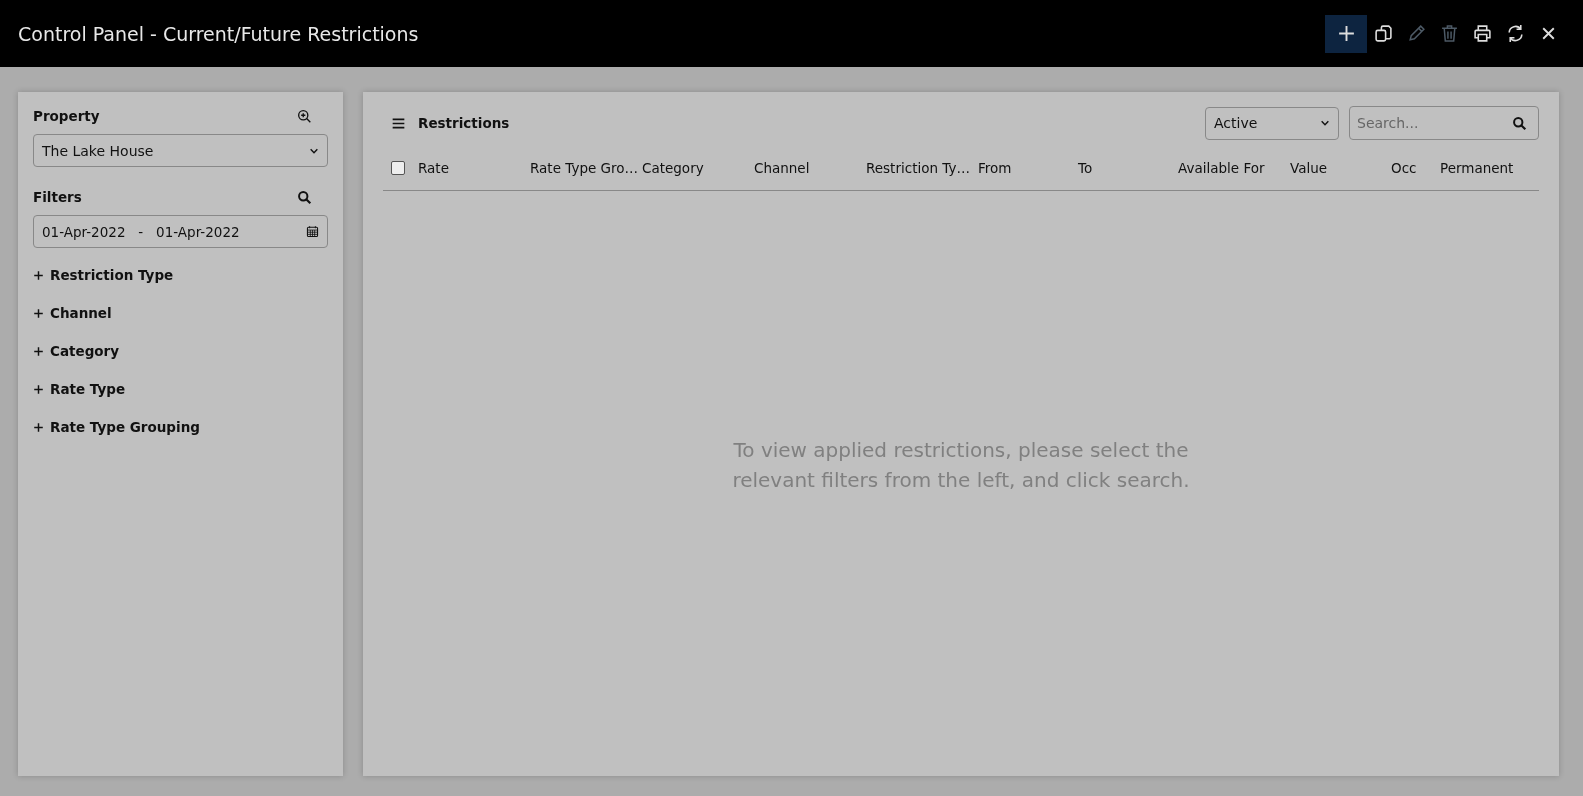 This screenshot has width=1583, height=796. I want to click on column-header: Occ, so click(1415, 168).